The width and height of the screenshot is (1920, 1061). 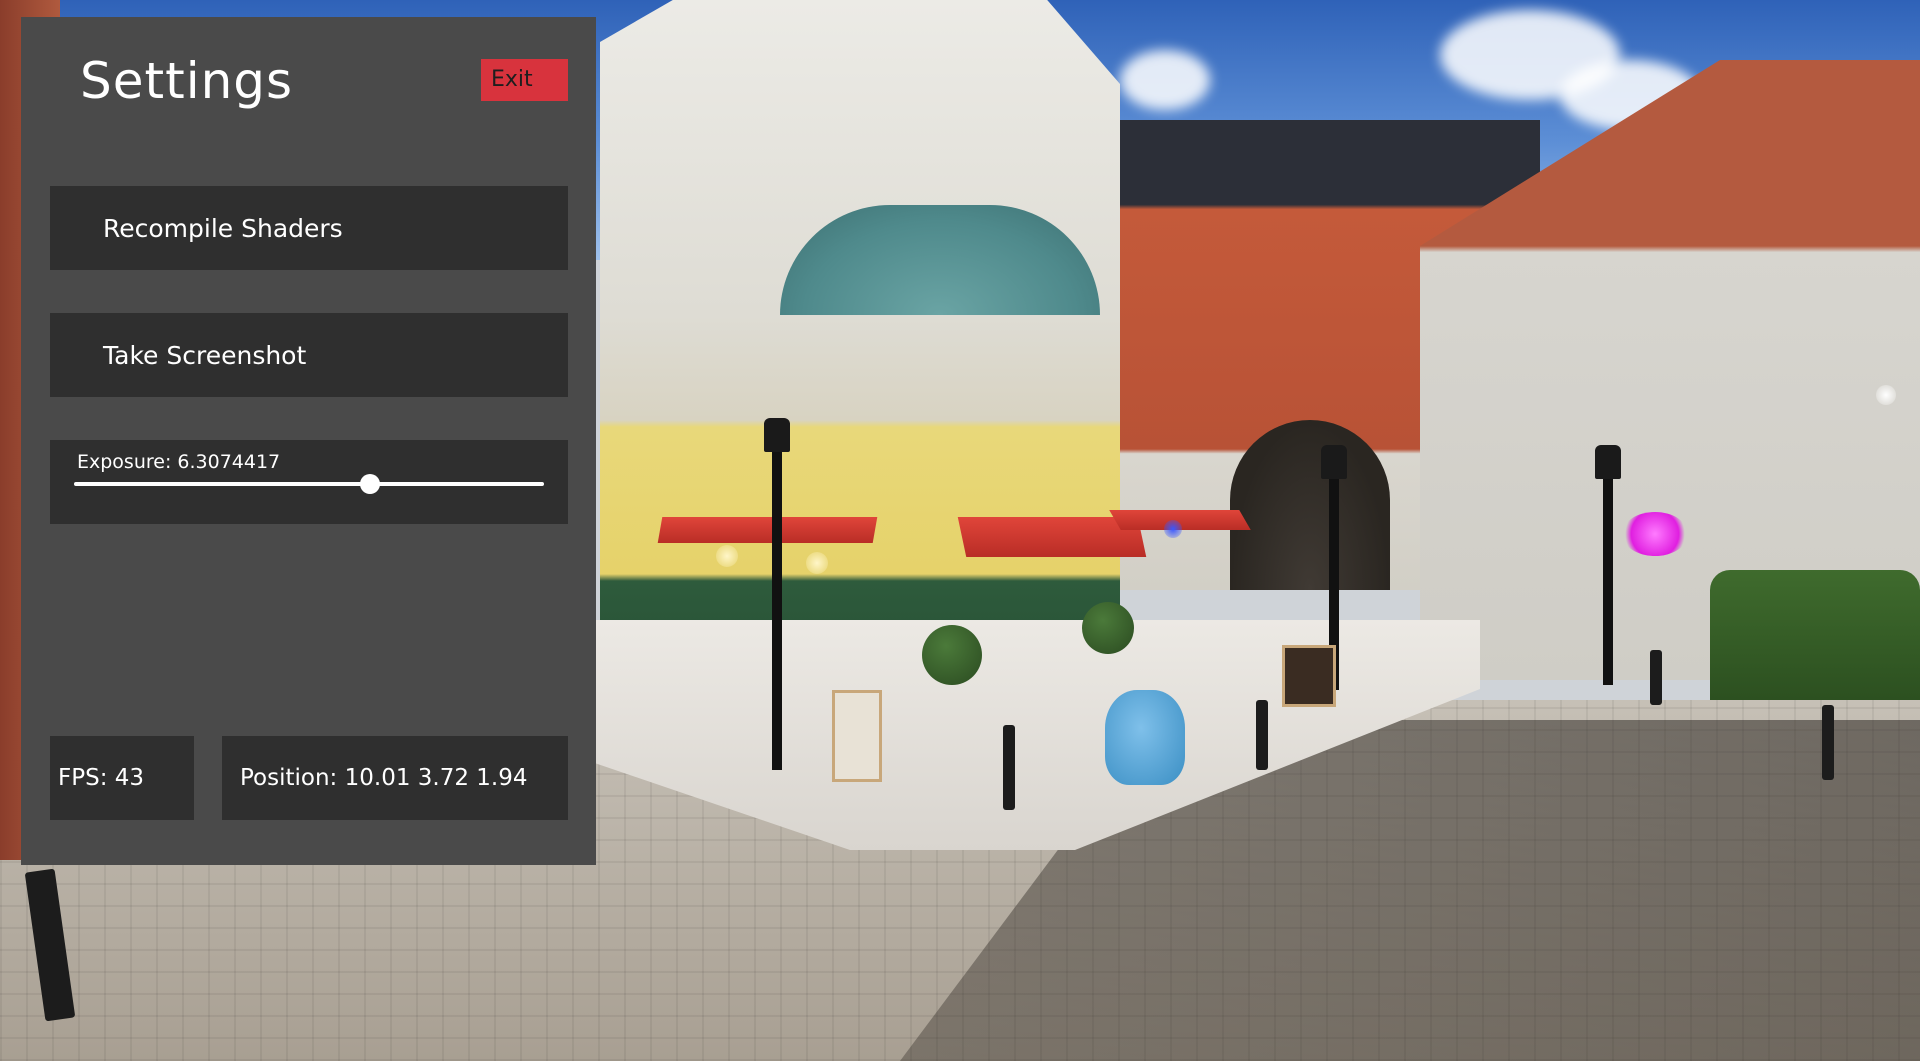 I want to click on blue-scooter, so click(x=1145, y=737).